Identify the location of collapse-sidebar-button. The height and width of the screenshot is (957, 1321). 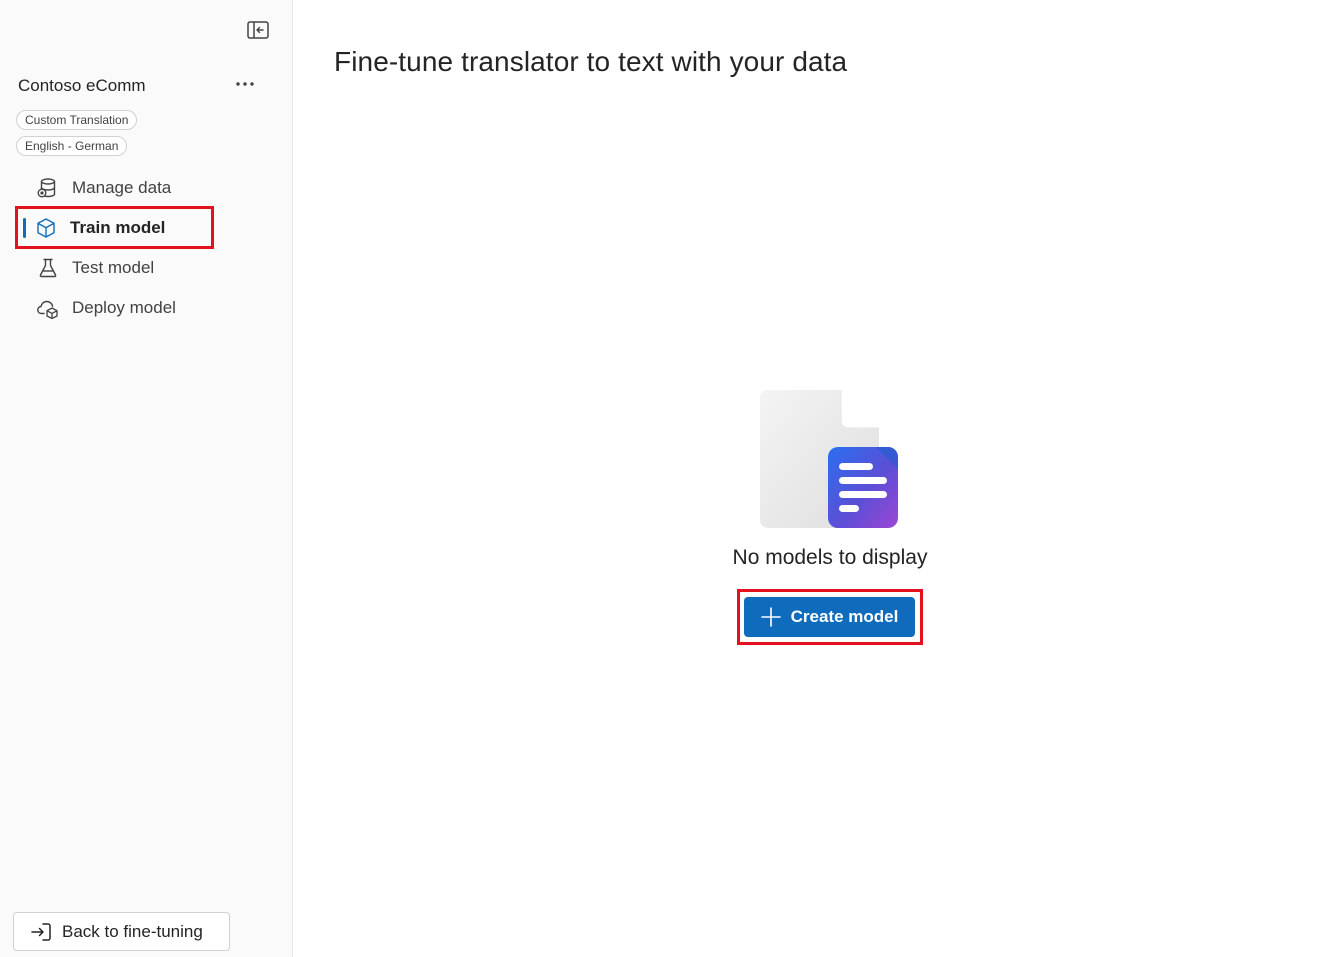
(258, 30).